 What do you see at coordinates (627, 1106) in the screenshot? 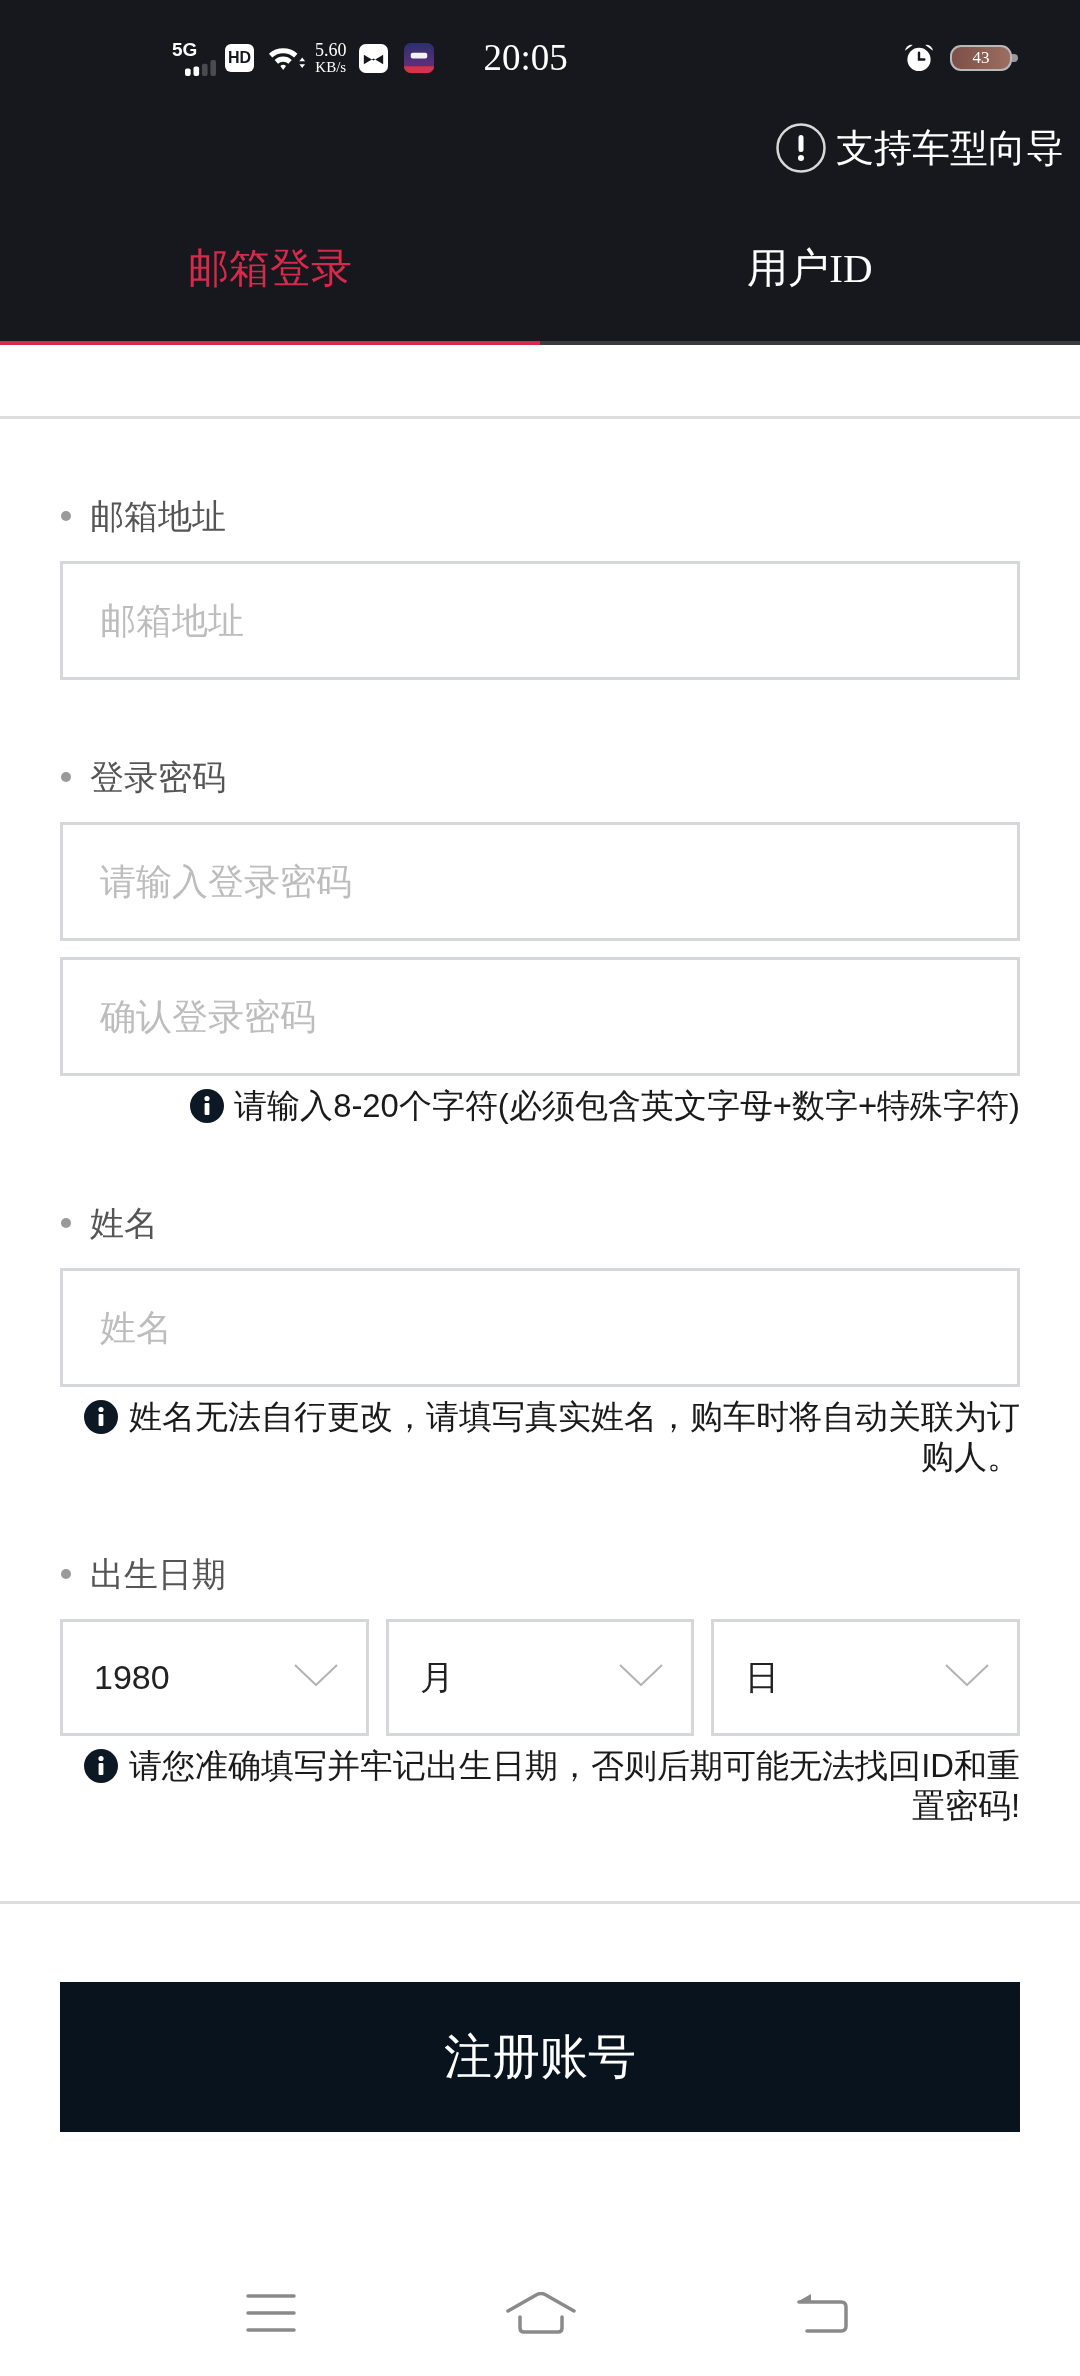
I see `hint-text: 请输入8-20个字符(必须包含英文字母+数字+特殊字符)` at bounding box center [627, 1106].